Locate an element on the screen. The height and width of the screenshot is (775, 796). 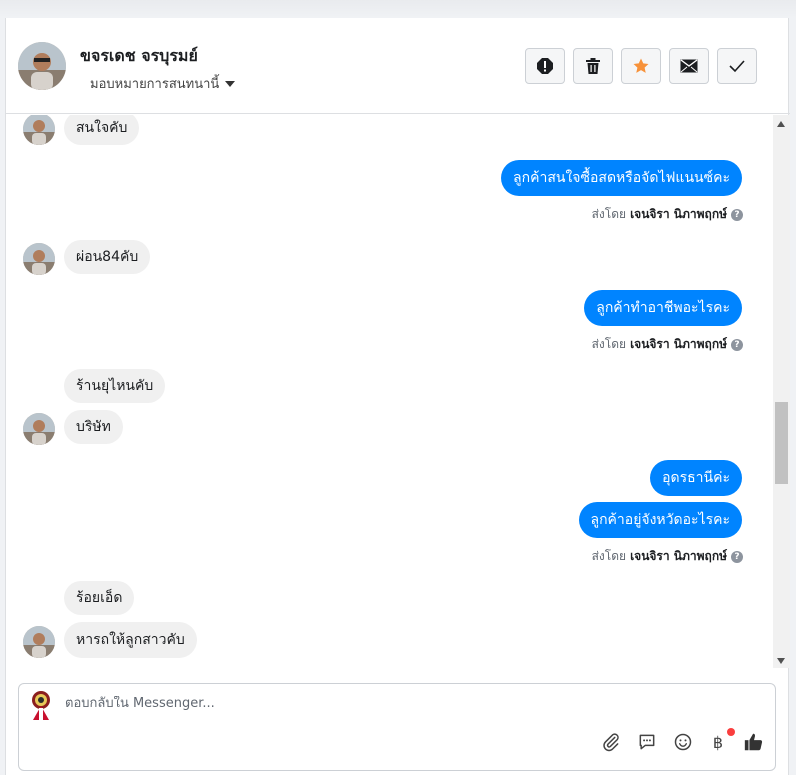
contact-name: ขจรเดช จรบุรมย์ is located at coordinates (139, 56).